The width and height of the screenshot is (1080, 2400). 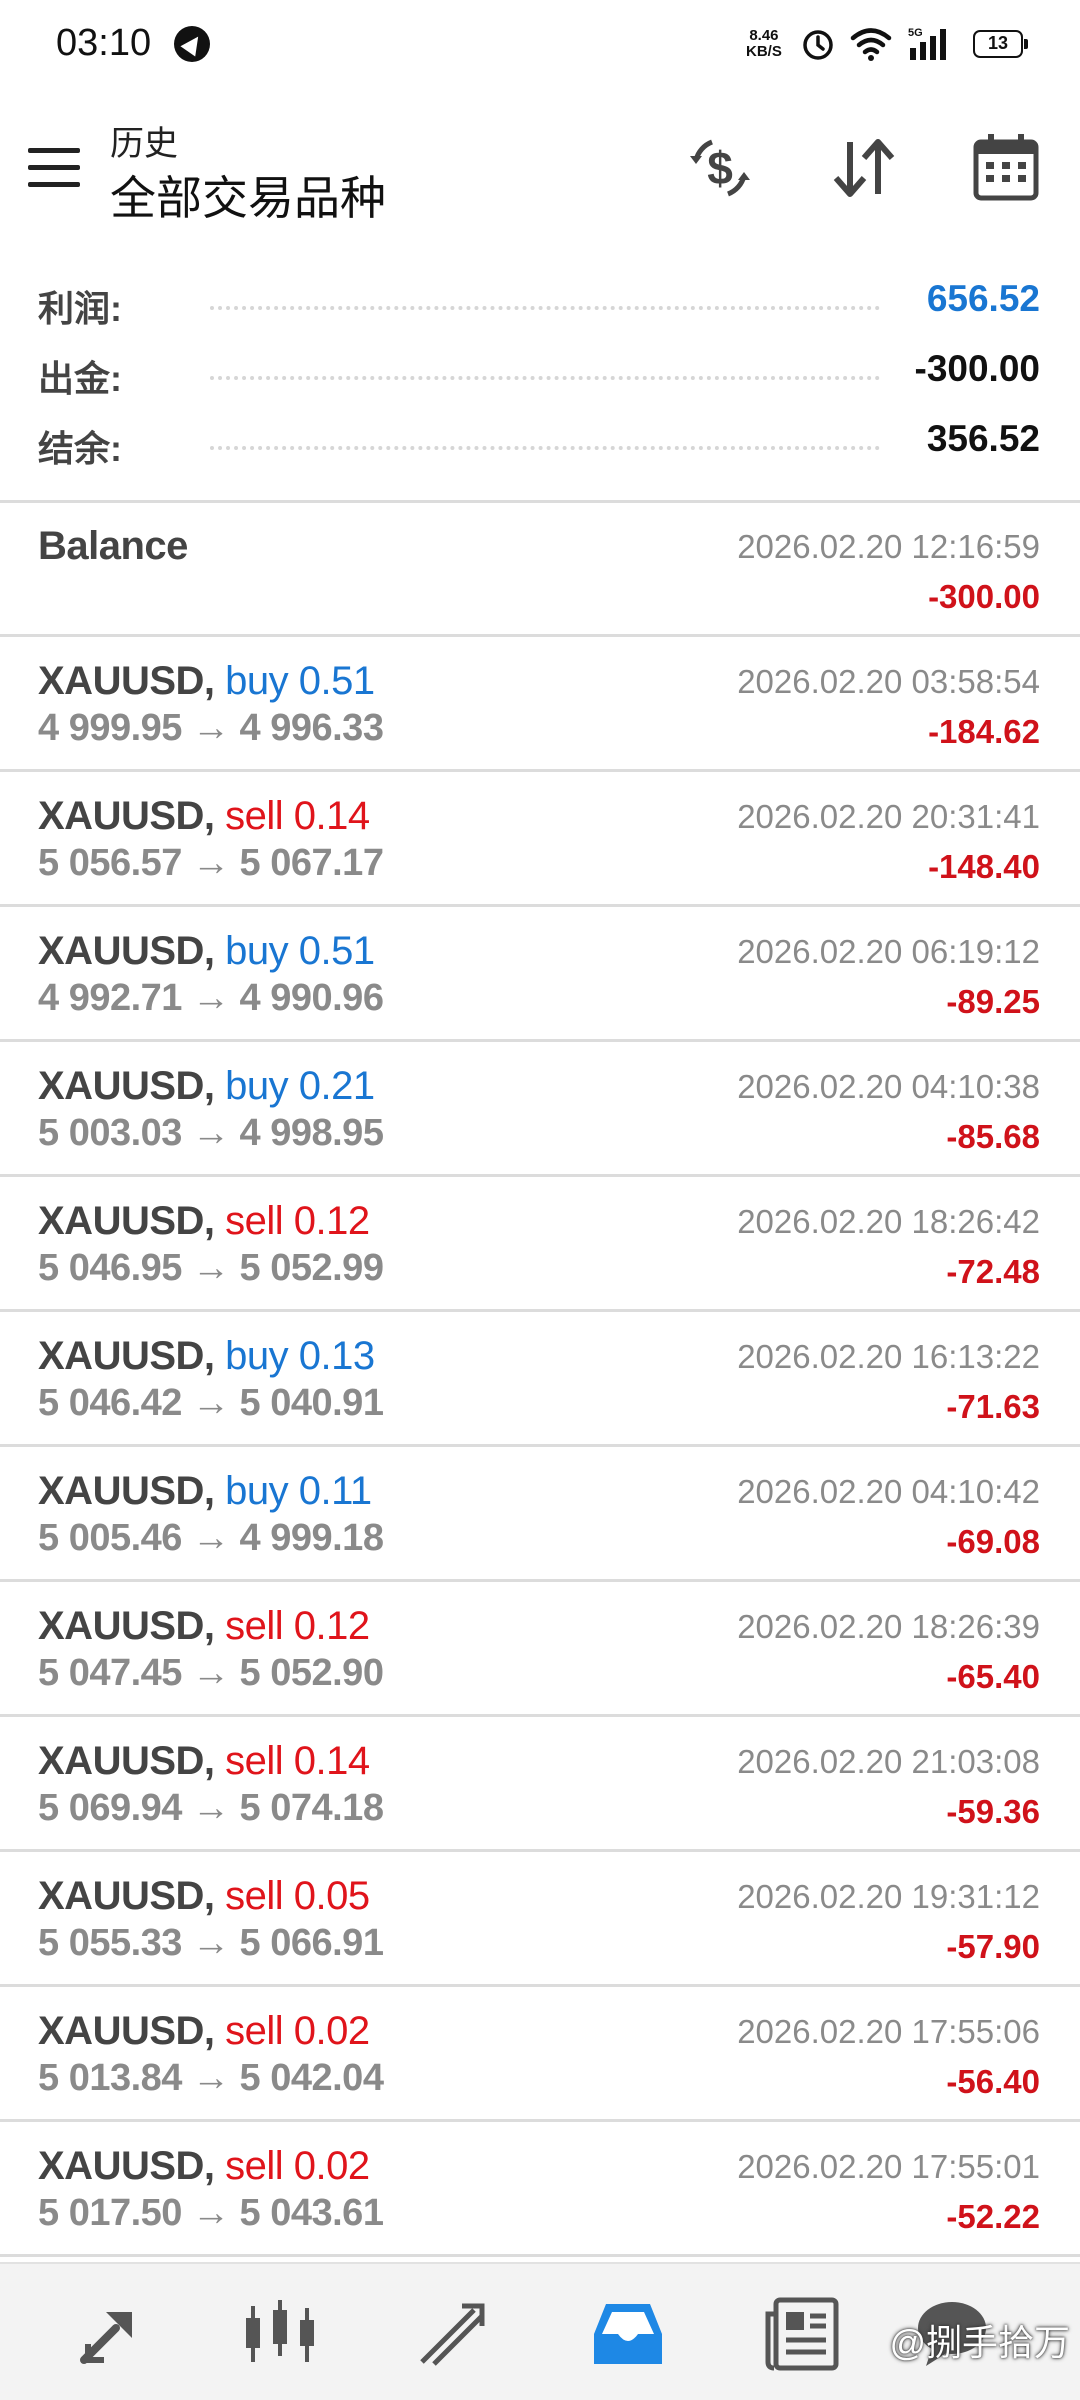 I want to click on balance-label: 结余:, so click(x=80, y=448).